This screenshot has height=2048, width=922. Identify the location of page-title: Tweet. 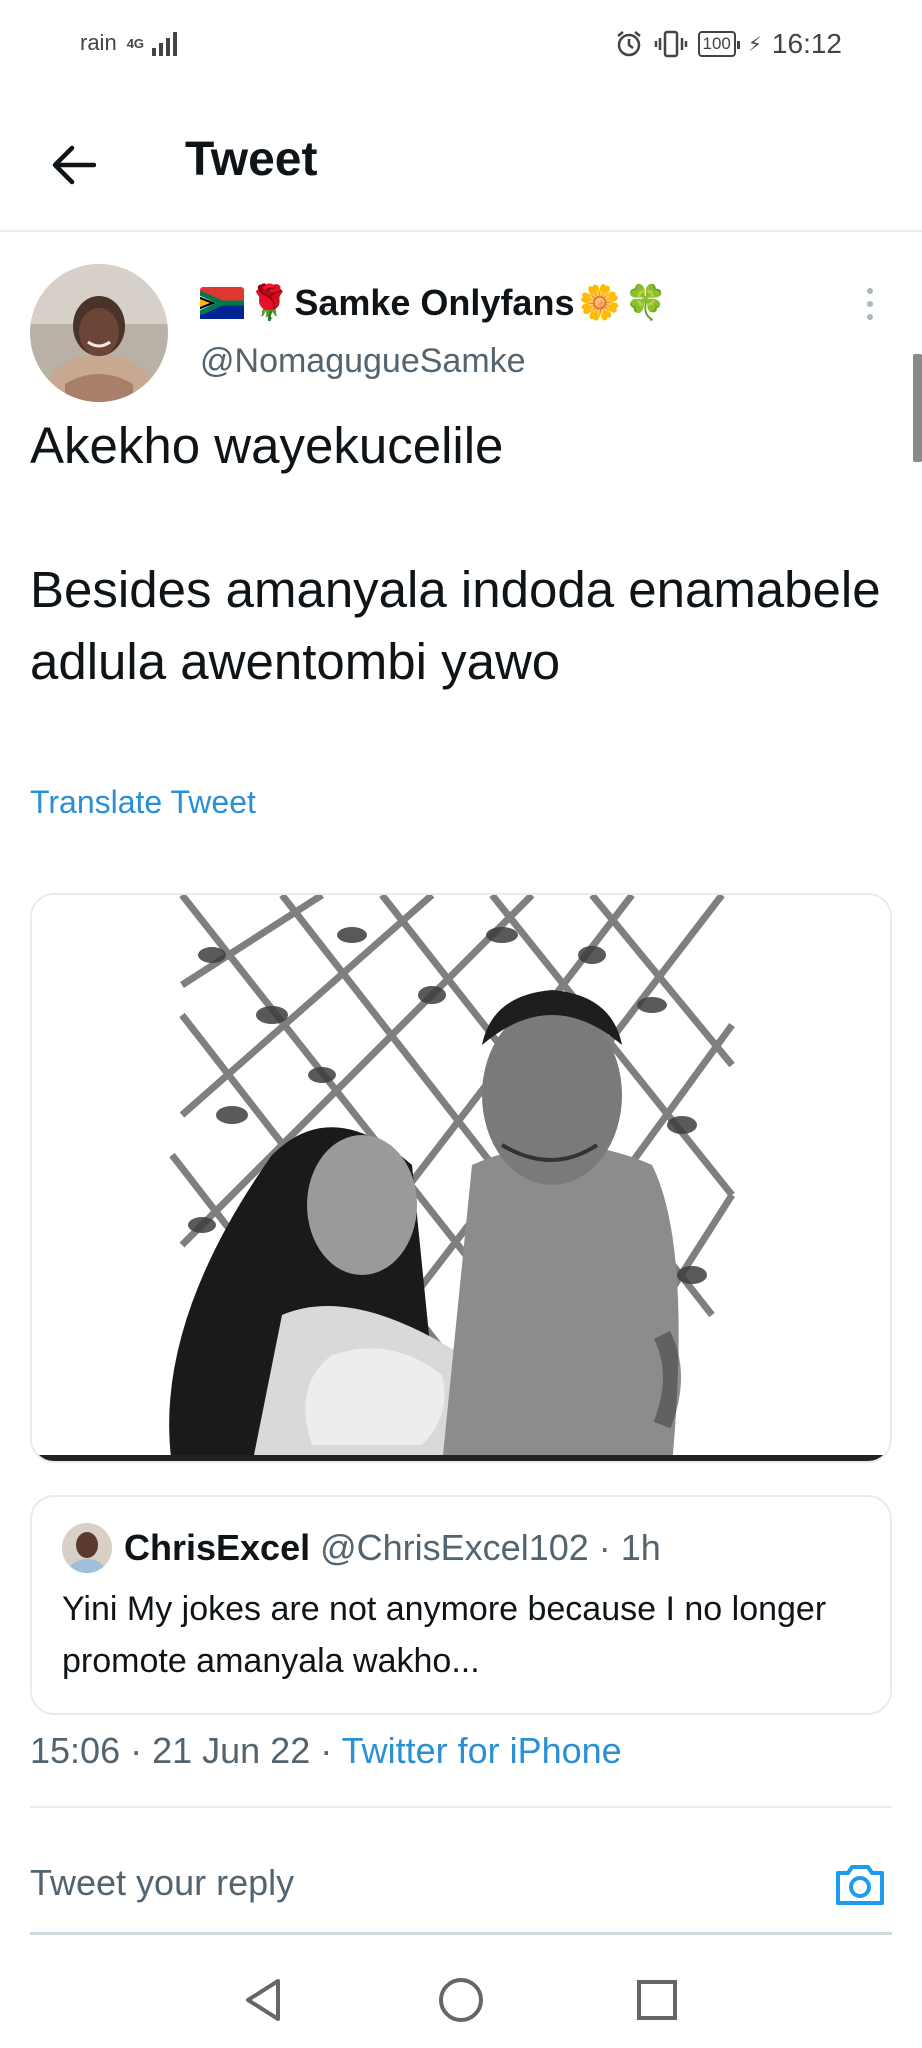
(251, 159).